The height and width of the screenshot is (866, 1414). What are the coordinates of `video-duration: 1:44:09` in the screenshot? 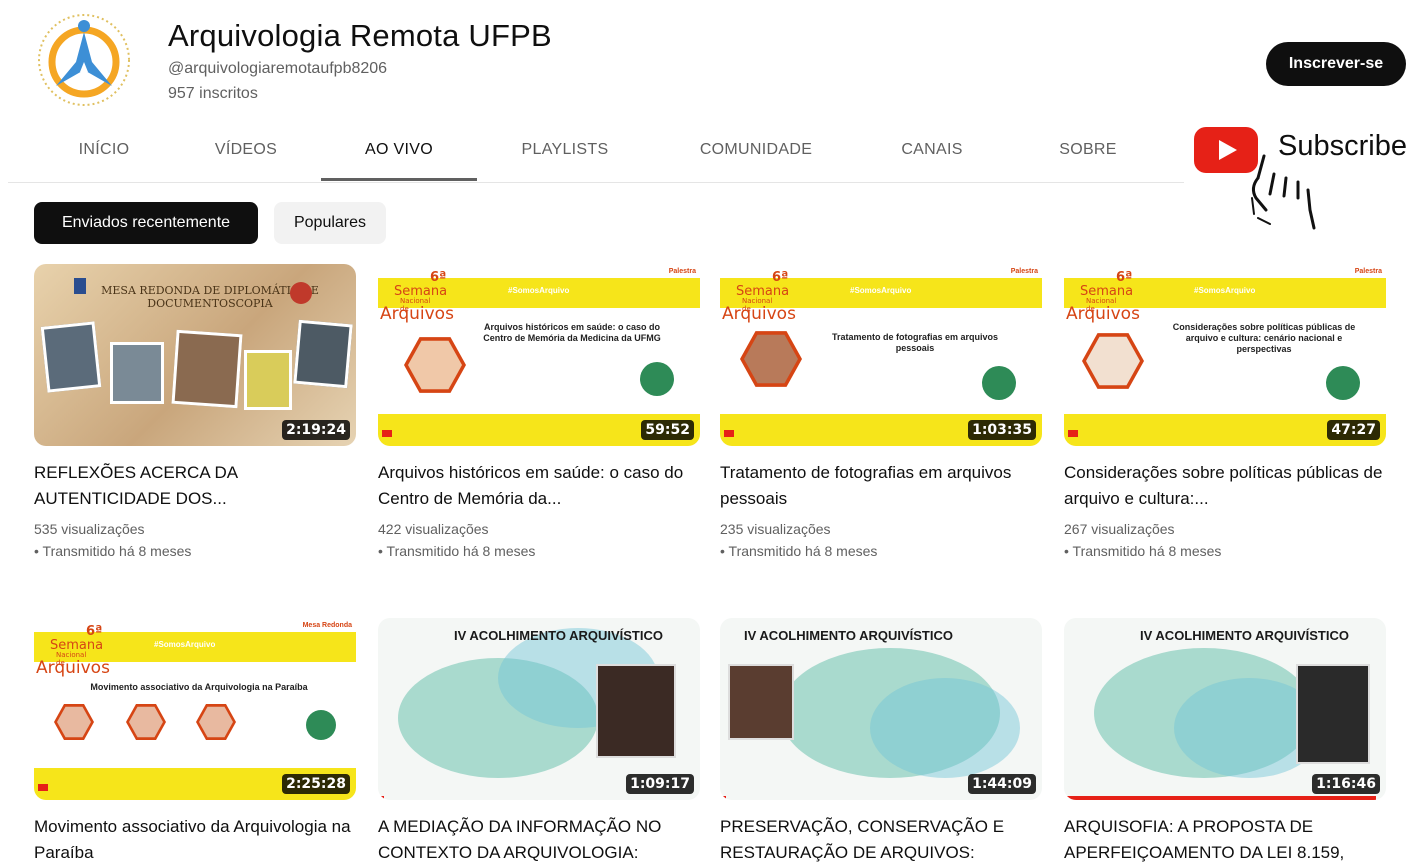 It's located at (1002, 784).